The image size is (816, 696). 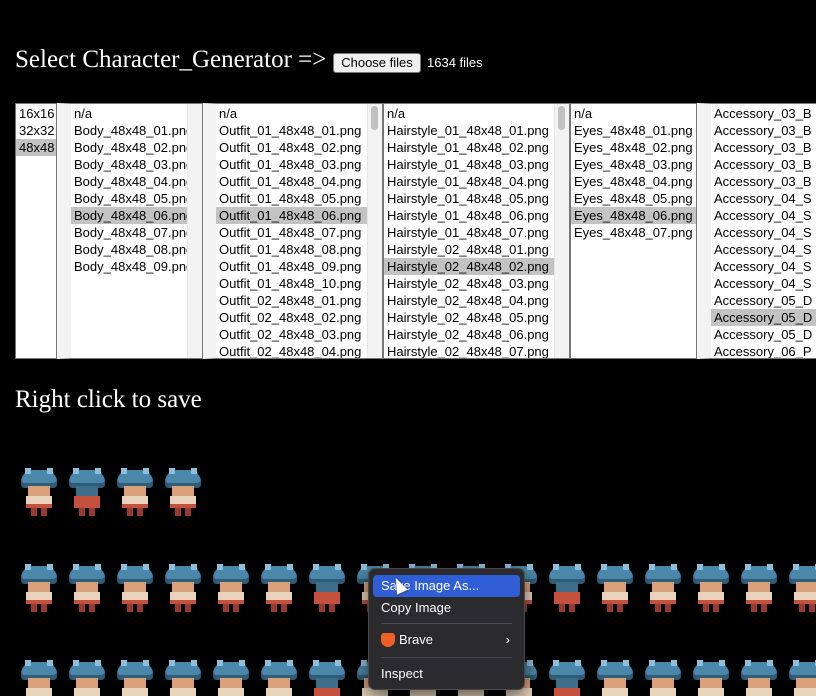 I want to click on hairstyle-option: Hairstyle_01_48x48_01.png, so click(x=469, y=130).